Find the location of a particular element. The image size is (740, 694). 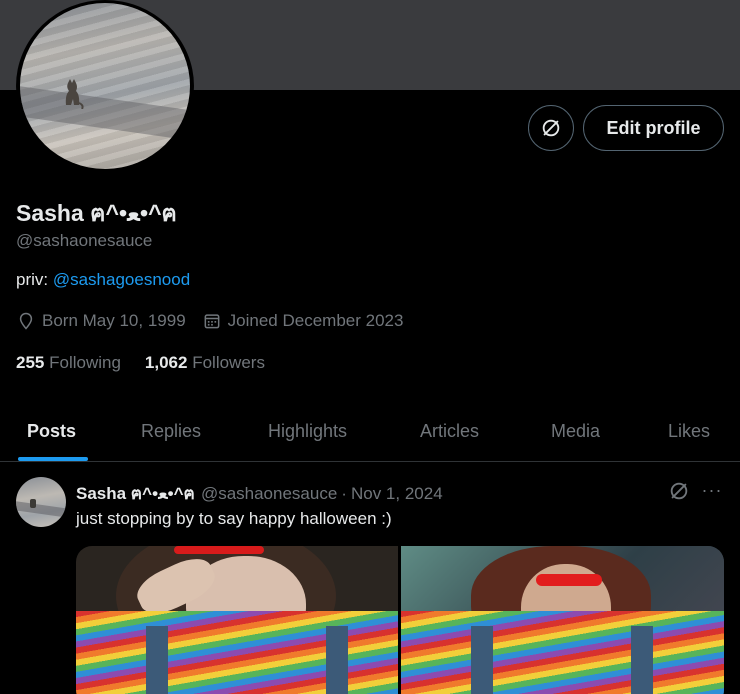

post-grok-button is located at coordinates (679, 491).